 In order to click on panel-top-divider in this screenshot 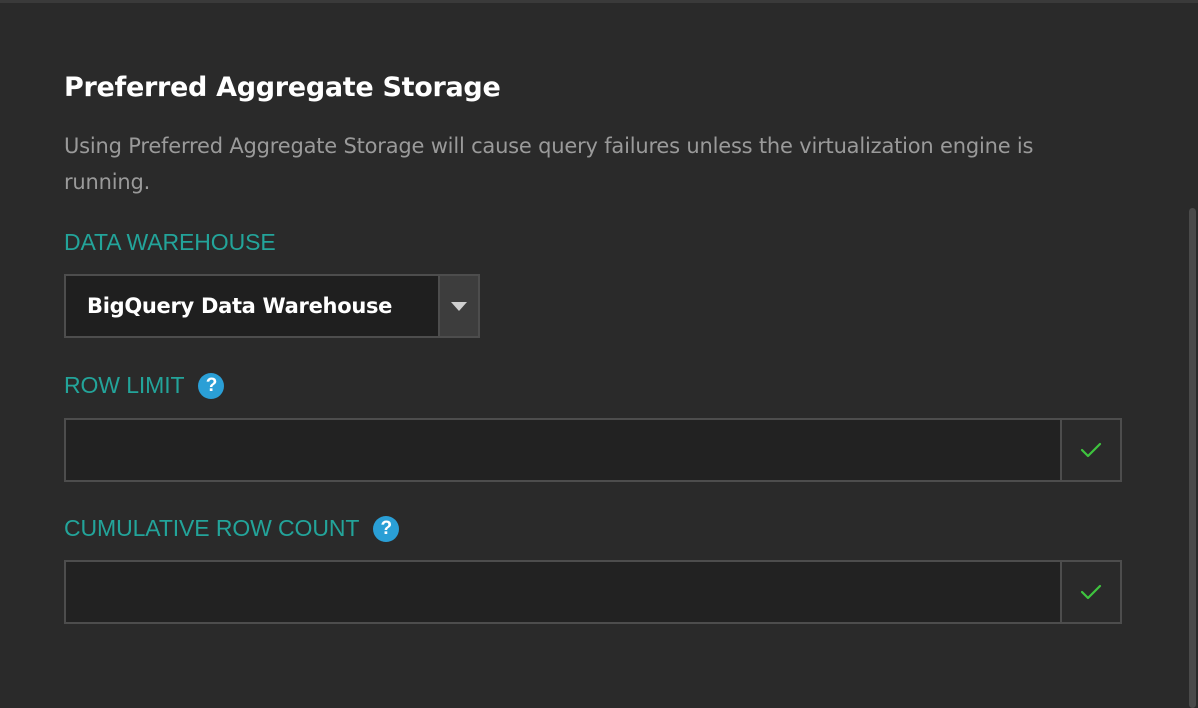, I will do `click(599, 1)`.